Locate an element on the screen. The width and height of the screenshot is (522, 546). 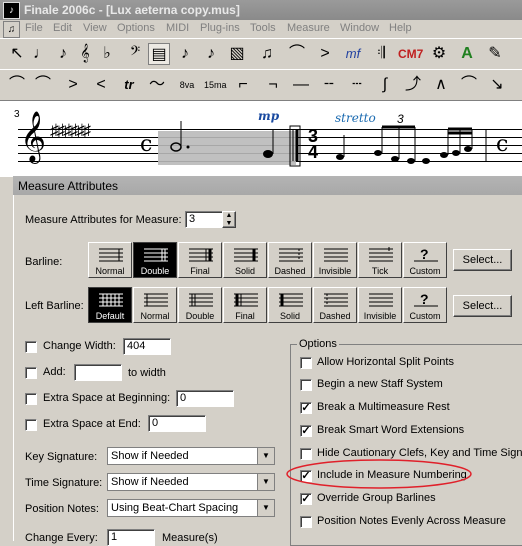
lyrics-tool-icon: ⚙ is located at coordinates (439, 54).